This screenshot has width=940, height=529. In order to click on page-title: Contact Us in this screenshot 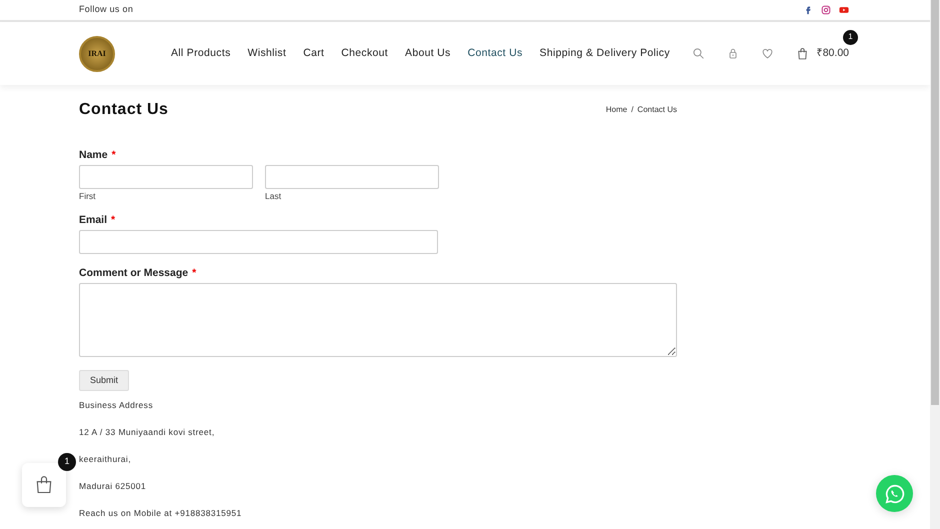, I will do `click(123, 110)`.